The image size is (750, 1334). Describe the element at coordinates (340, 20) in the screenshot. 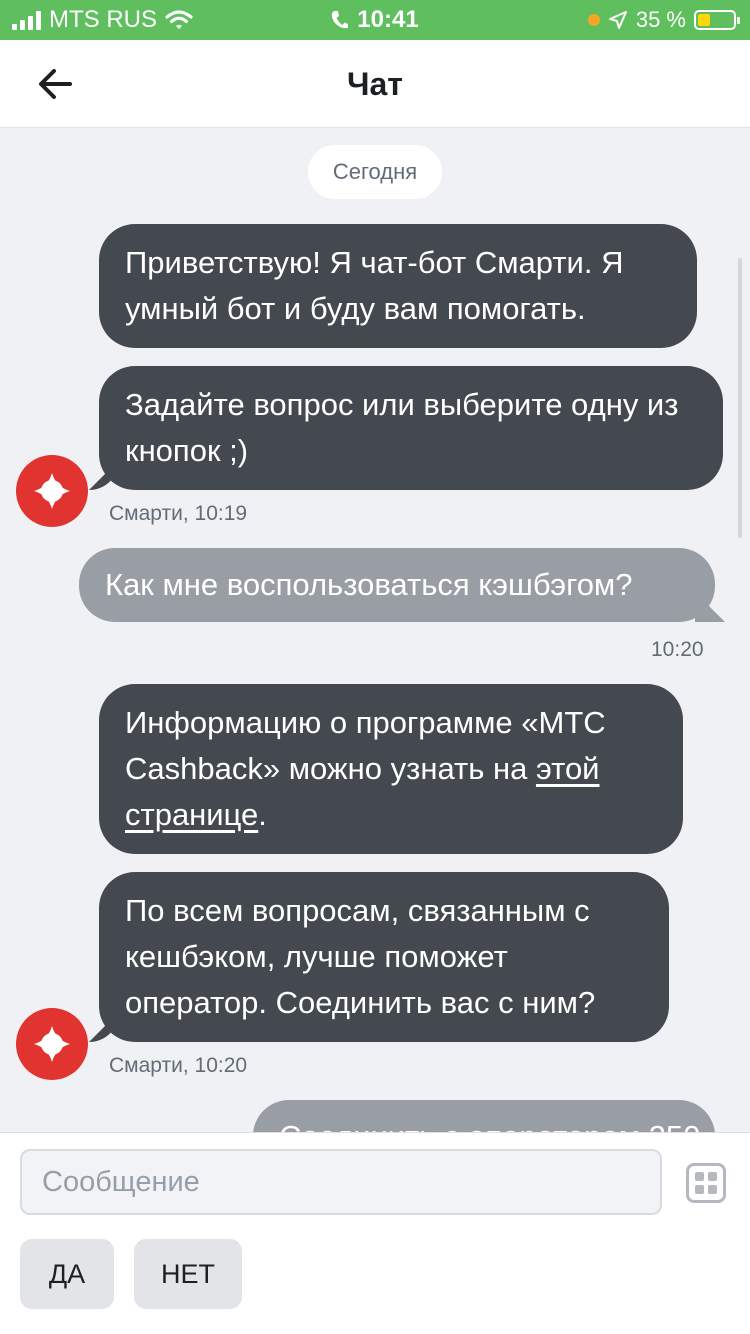

I see `phone-call-icon` at that location.